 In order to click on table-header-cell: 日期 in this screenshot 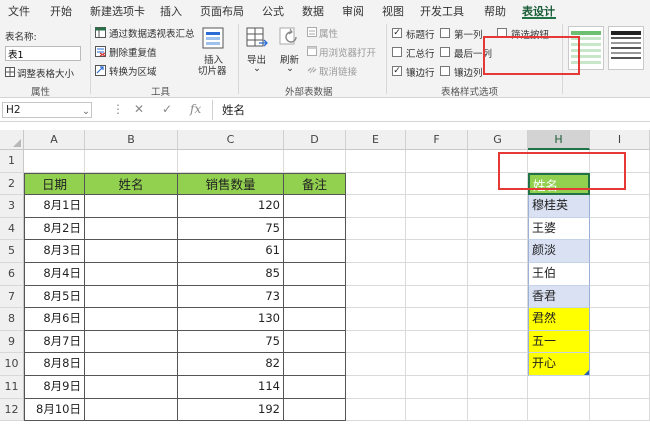, I will do `click(54, 184)`.